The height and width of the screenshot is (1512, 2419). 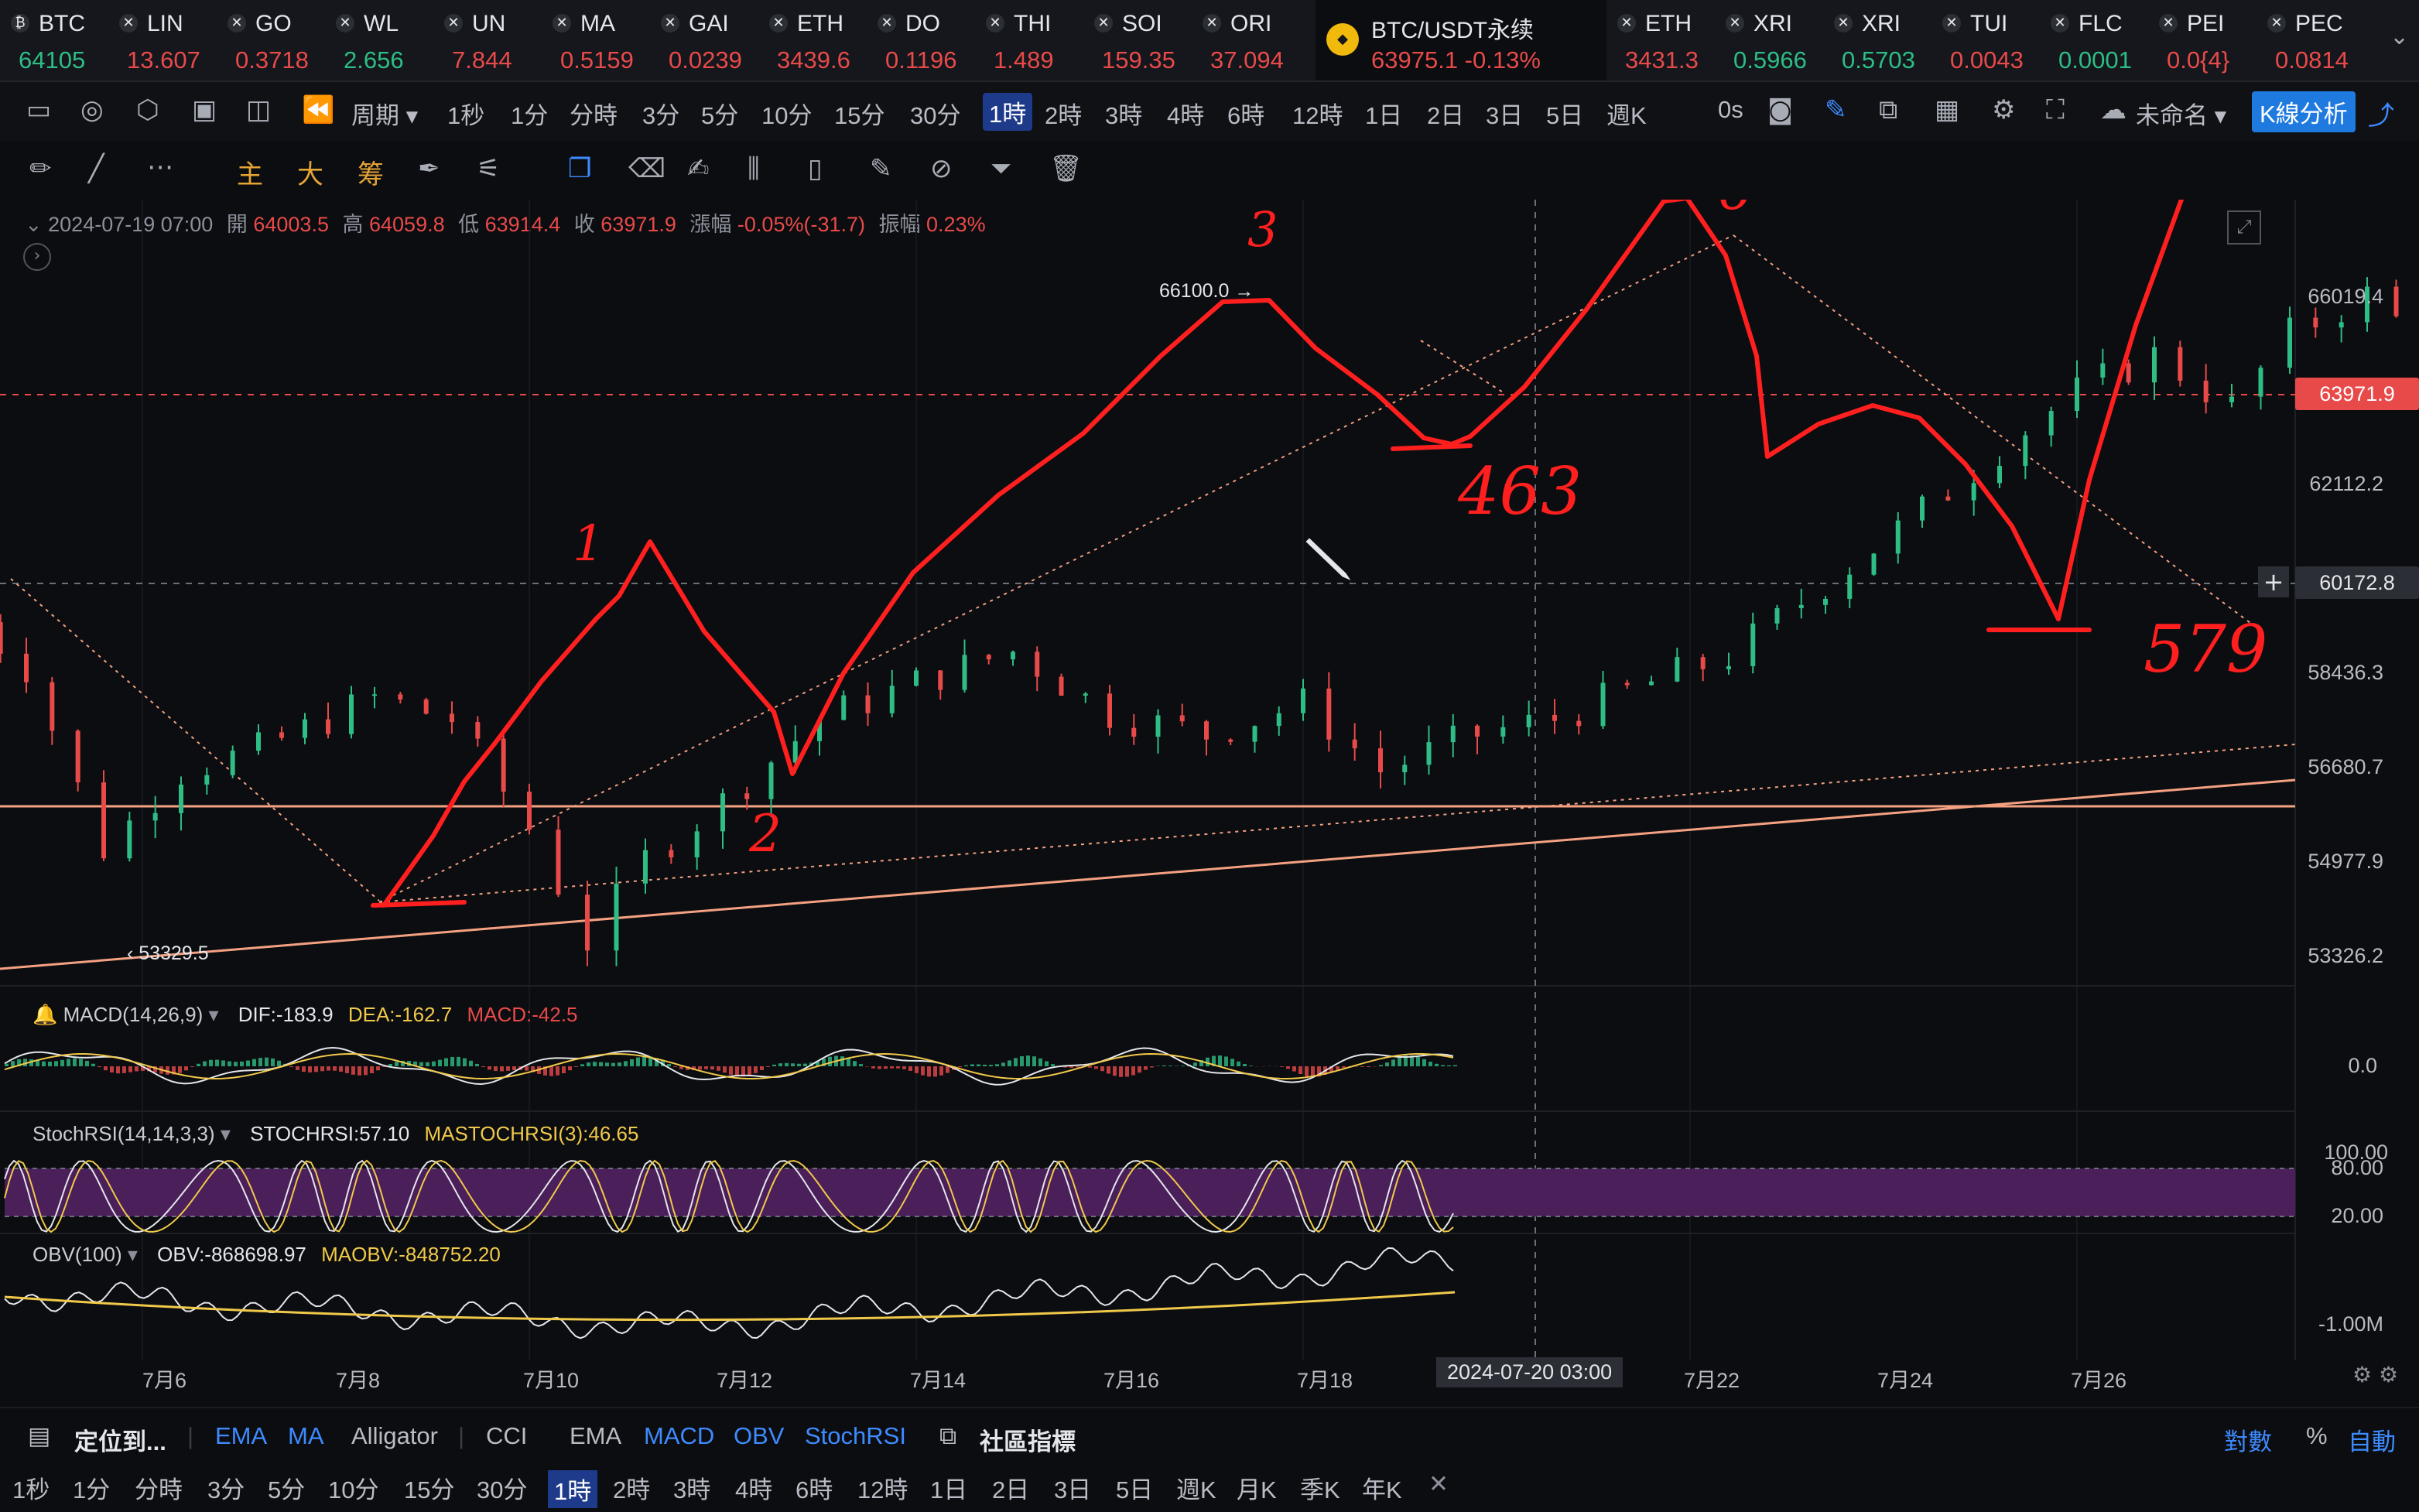 What do you see at coordinates (39, 1436) in the screenshot?
I see `calendar-small-icon: ▤` at bounding box center [39, 1436].